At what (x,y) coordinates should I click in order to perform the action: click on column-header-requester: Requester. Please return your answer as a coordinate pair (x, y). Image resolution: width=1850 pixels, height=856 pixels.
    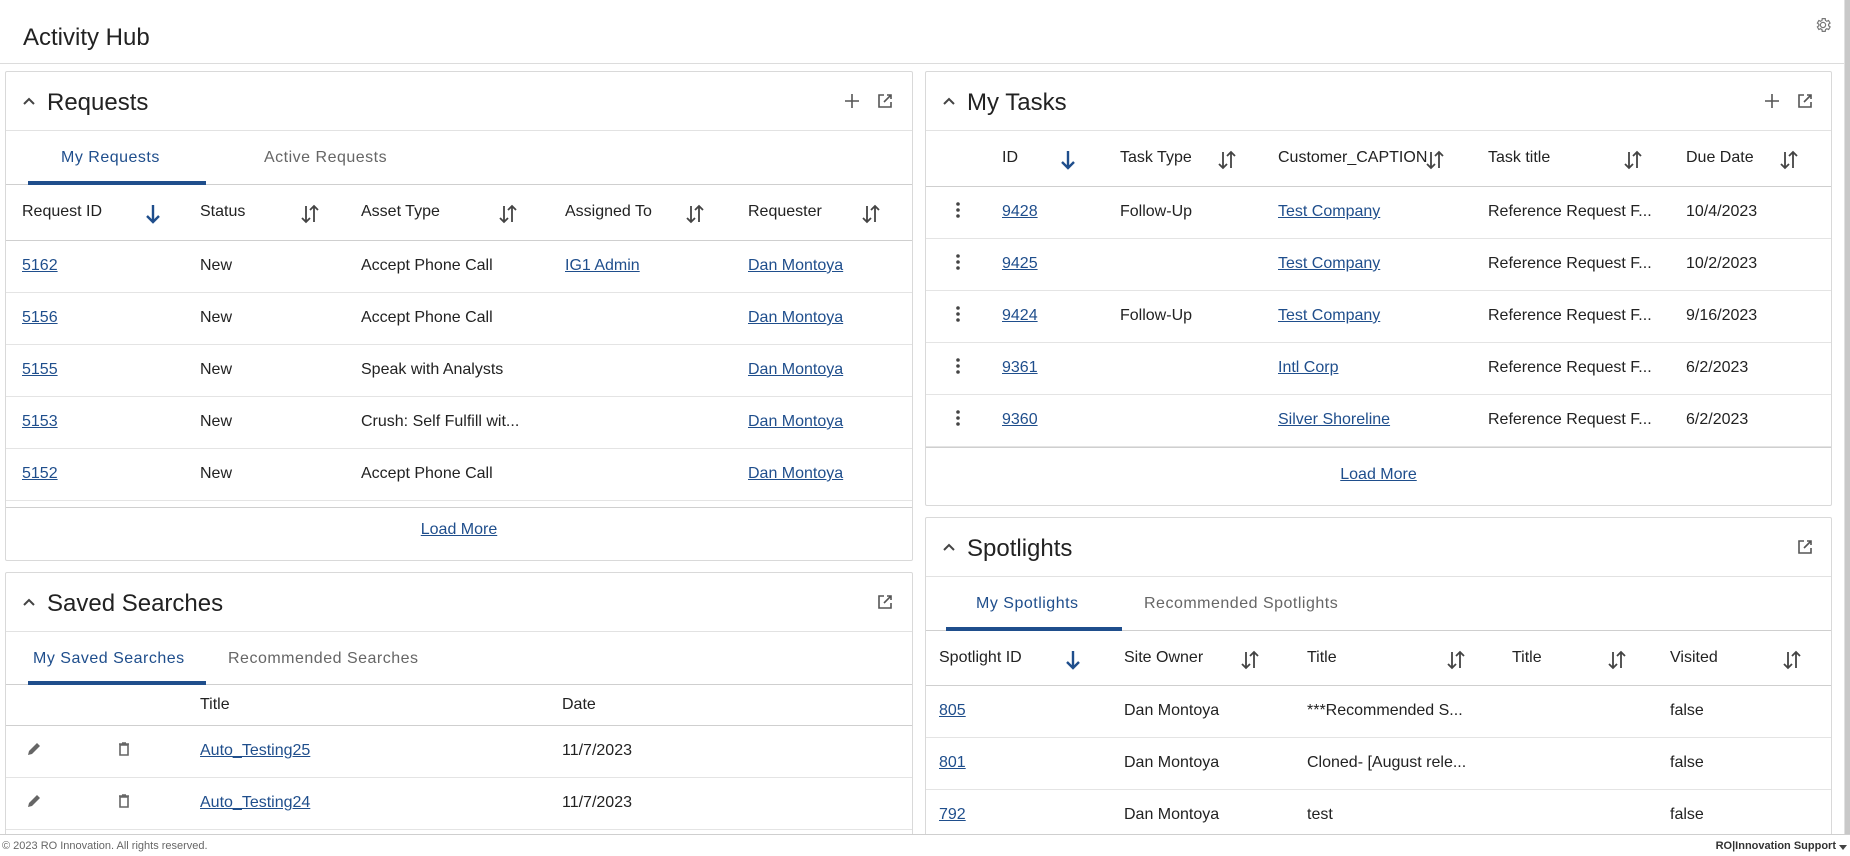
    Looking at the image, I should click on (822, 213).